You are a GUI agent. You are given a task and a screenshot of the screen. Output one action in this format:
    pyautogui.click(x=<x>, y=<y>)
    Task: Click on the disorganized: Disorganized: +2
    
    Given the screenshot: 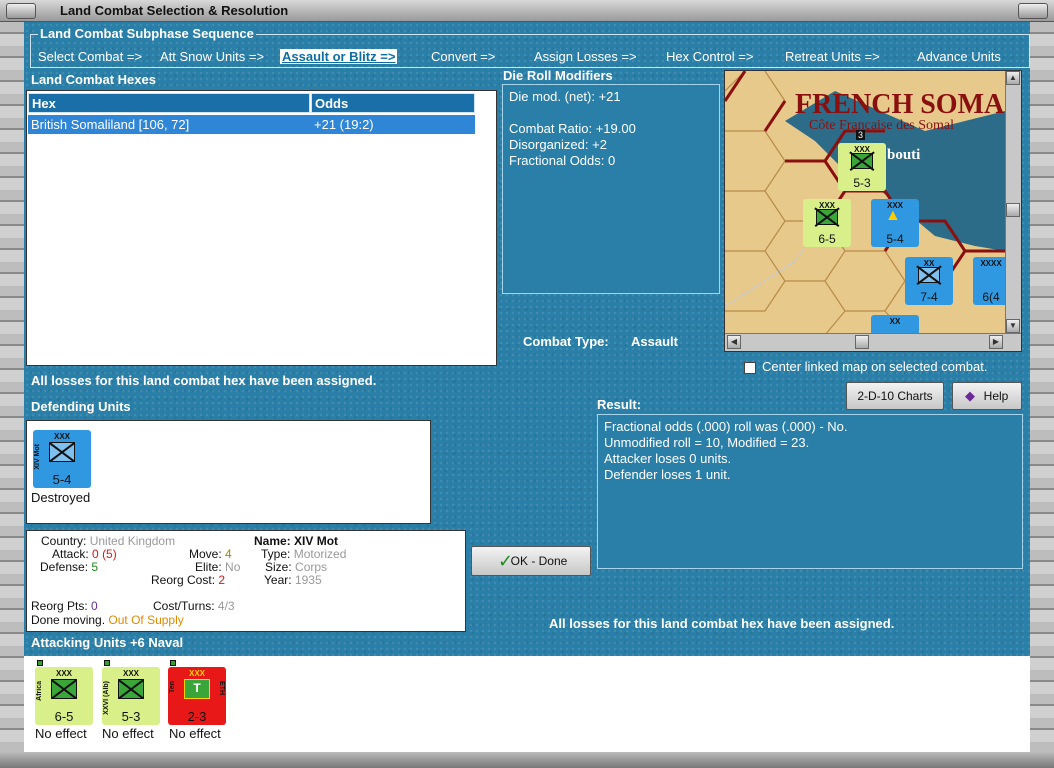 What is the action you would take?
    pyautogui.click(x=558, y=144)
    